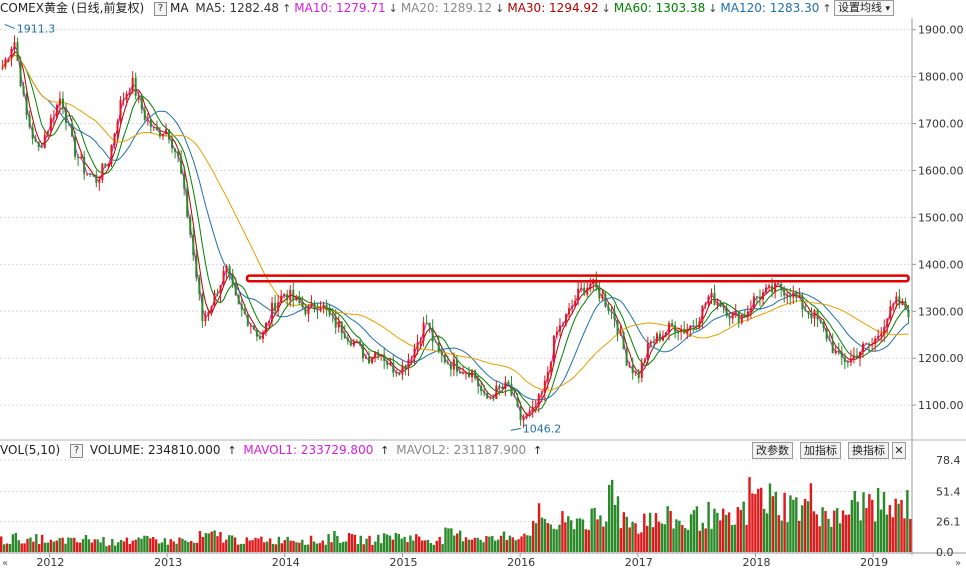 The image size is (966, 568). What do you see at coordinates (5, 563) in the screenshot?
I see `scroll-left-icon: «` at bounding box center [5, 563].